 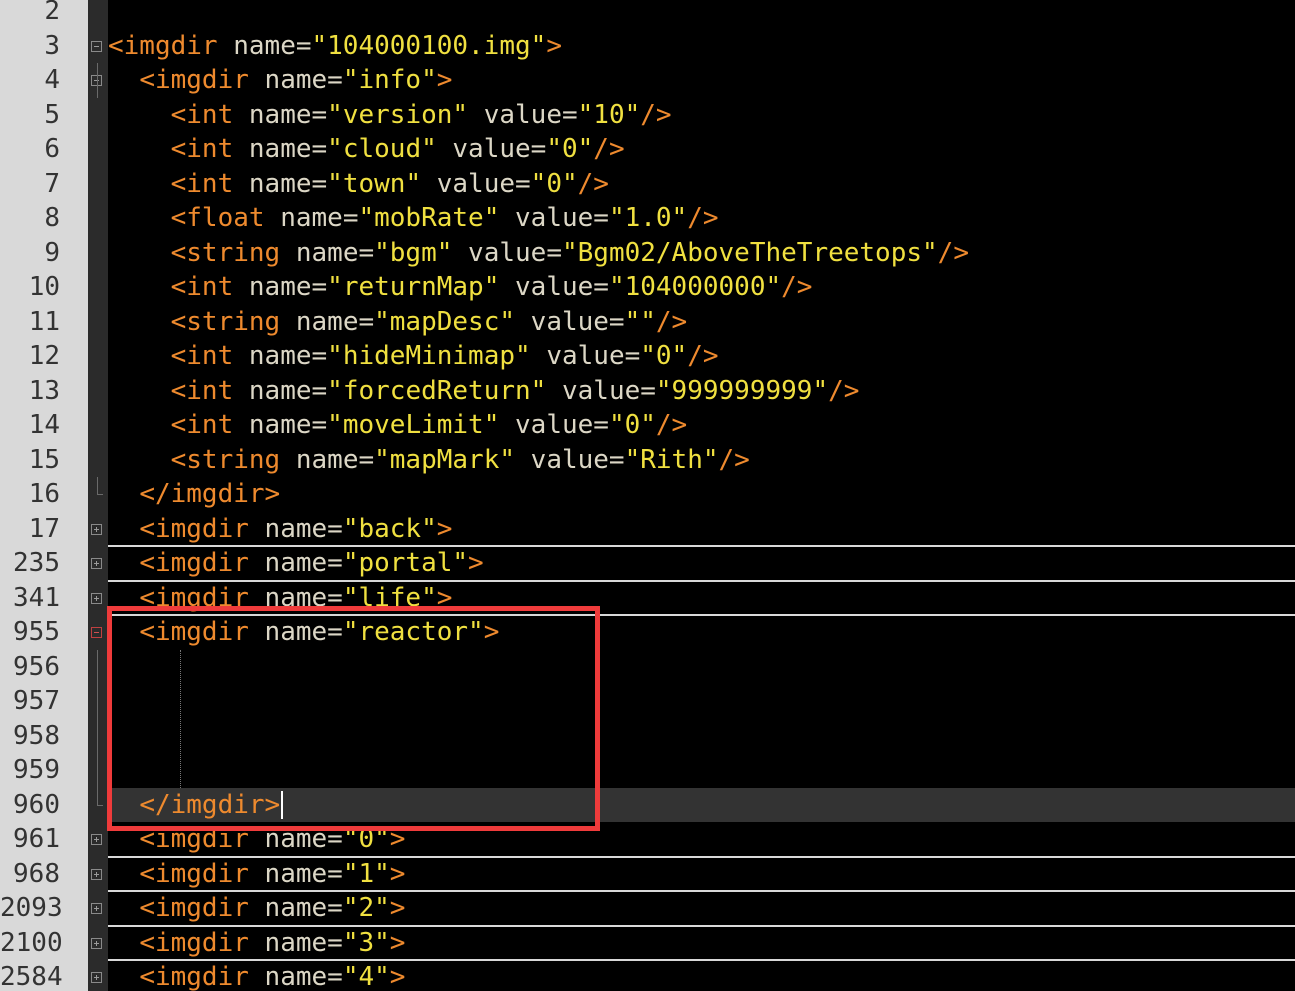 I want to click on syntax-token-val: "4", so click(x=366, y=976).